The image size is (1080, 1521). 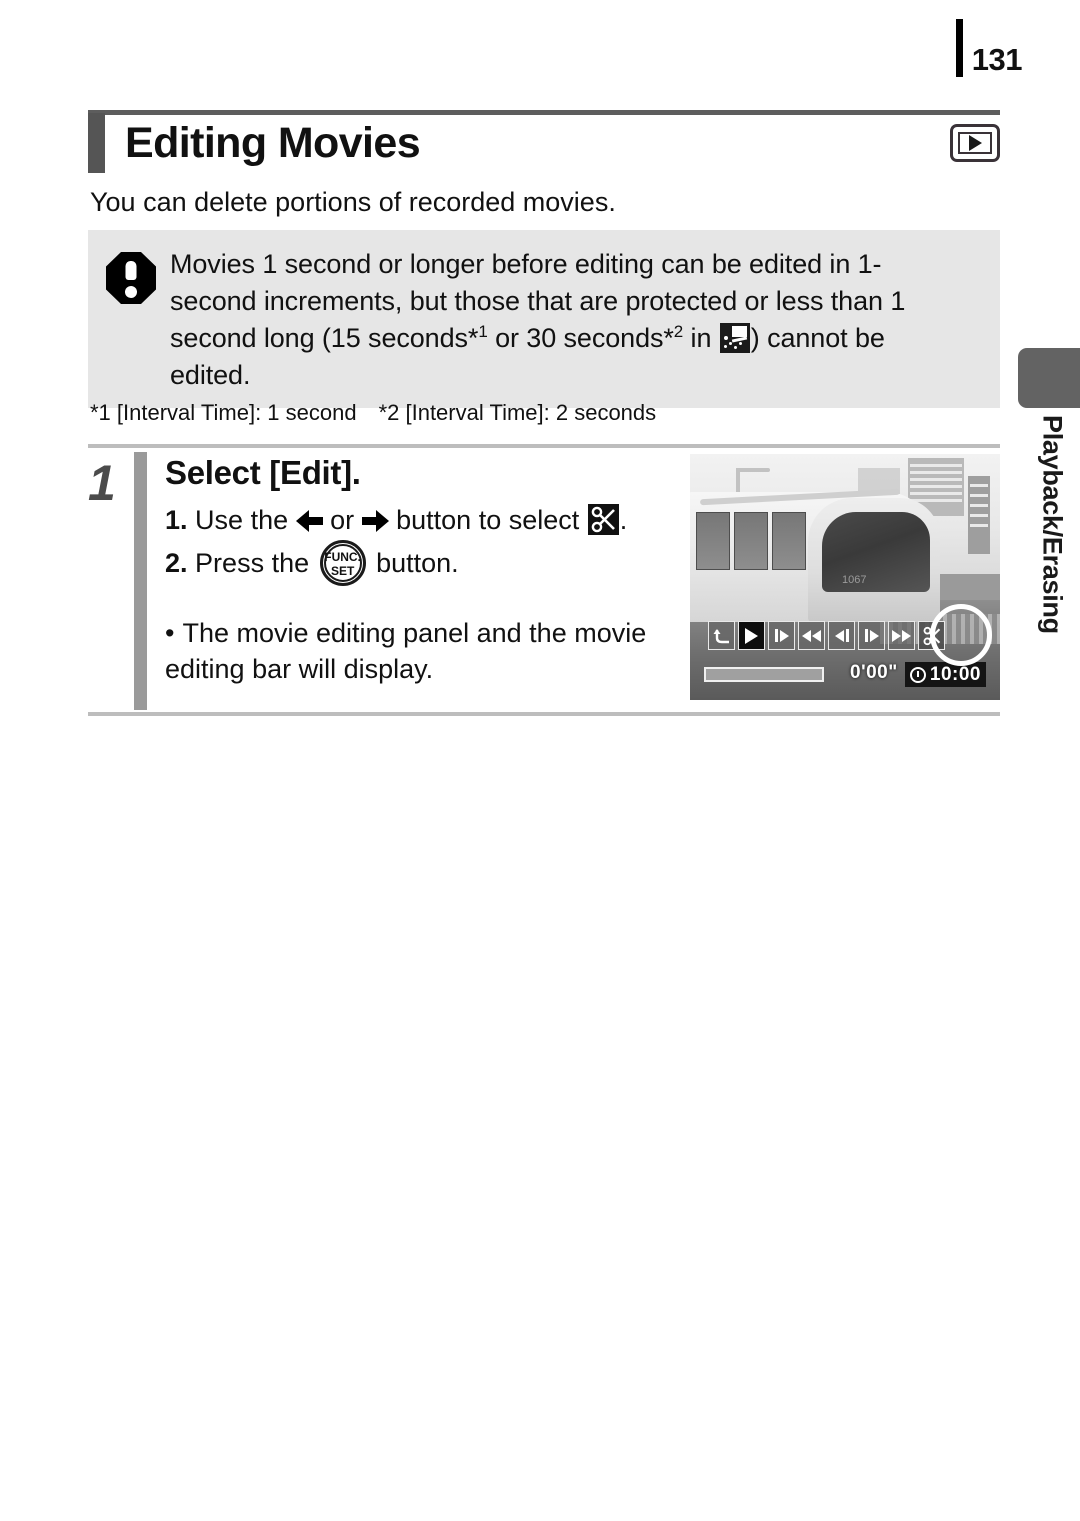 I want to click on caution-line-4: edited., so click(x=210, y=374).